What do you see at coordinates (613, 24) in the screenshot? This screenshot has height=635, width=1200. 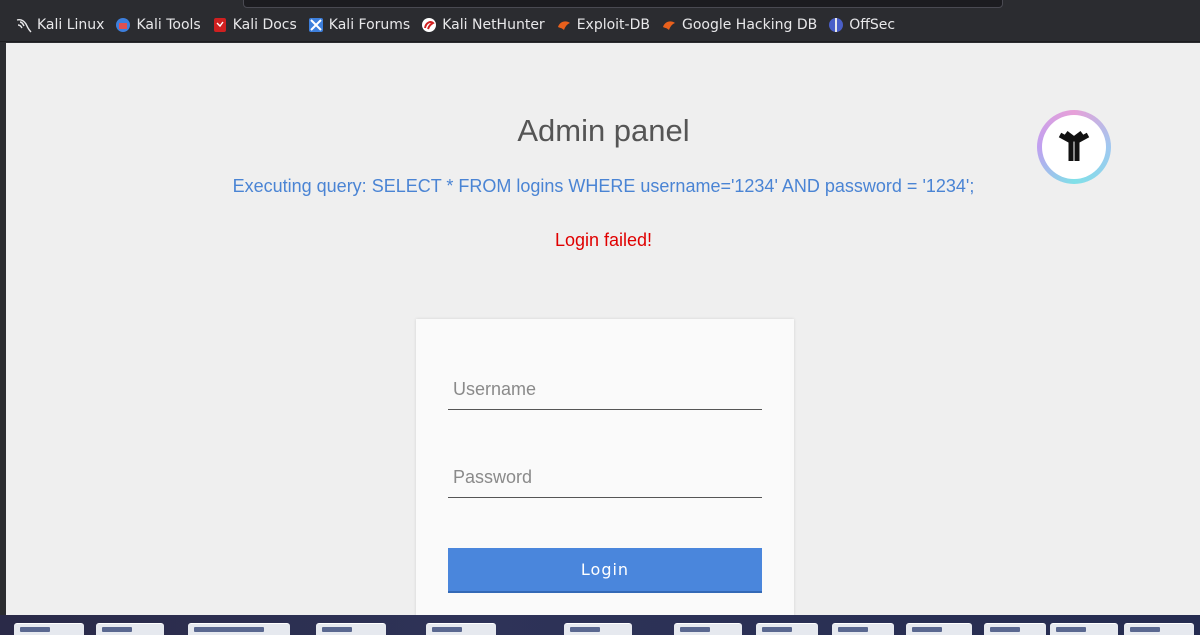 I see `bookmark-label: Exploit-DB` at bounding box center [613, 24].